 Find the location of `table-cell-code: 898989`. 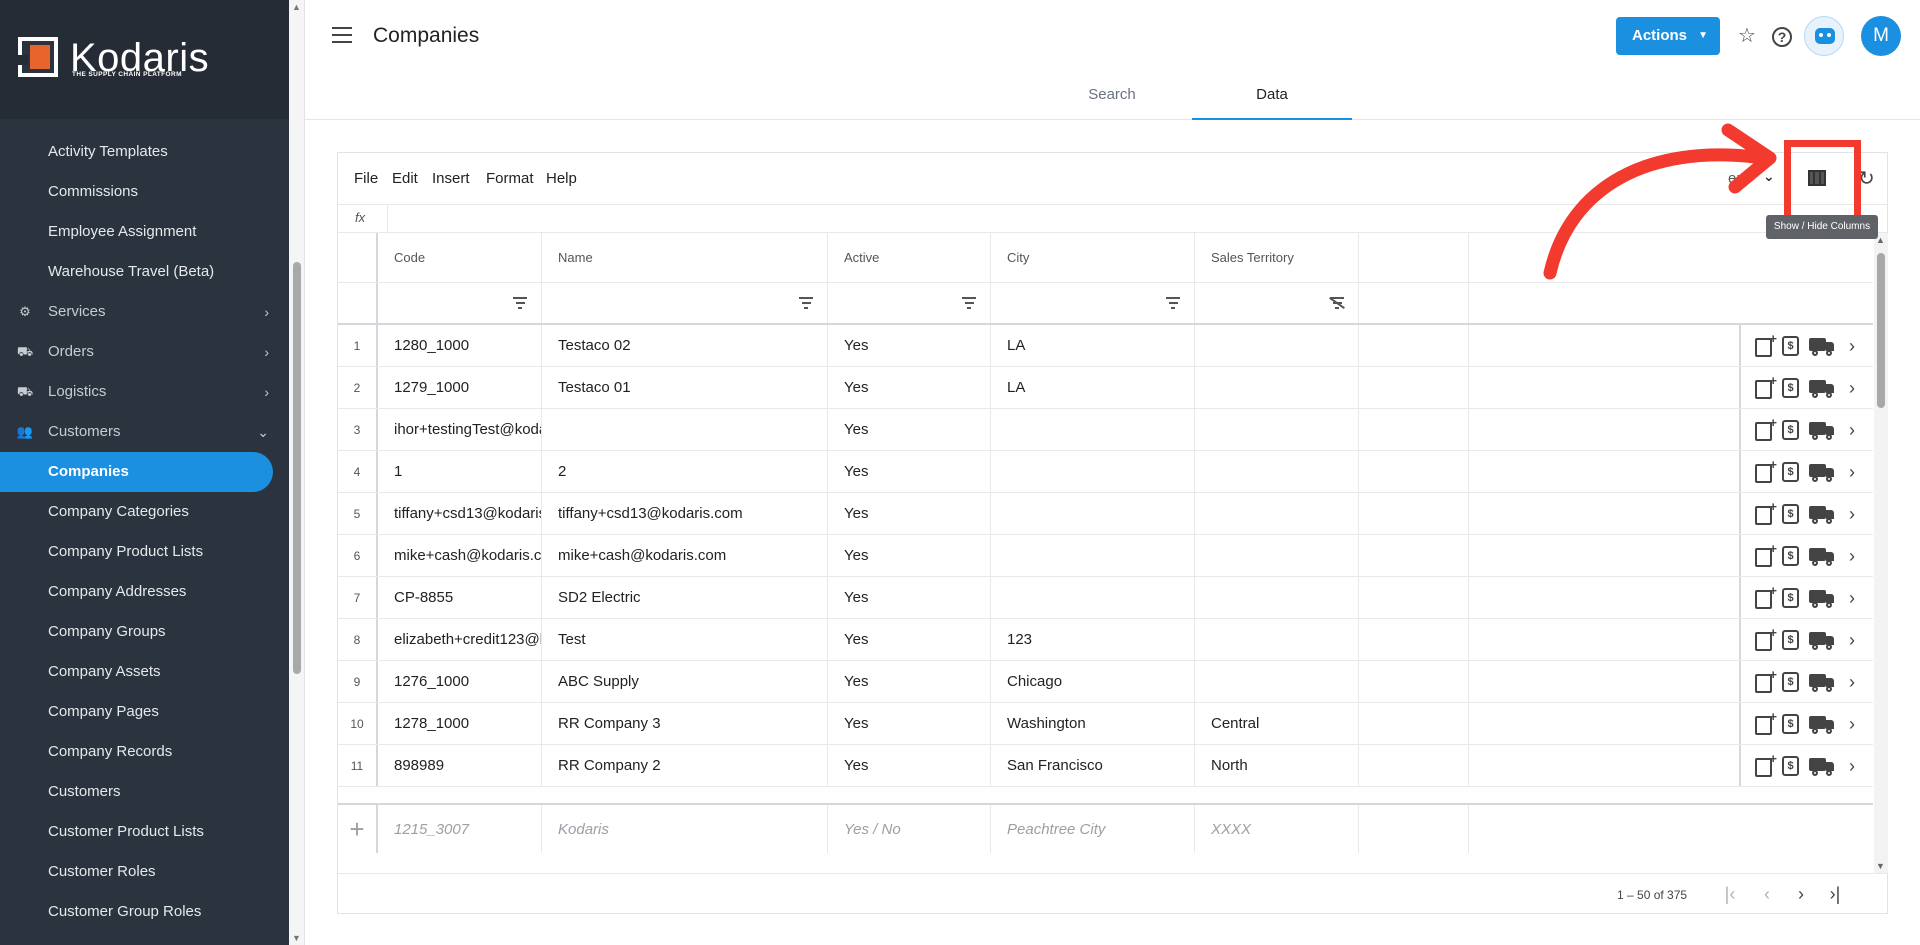

table-cell-code: 898989 is located at coordinates (460, 765).